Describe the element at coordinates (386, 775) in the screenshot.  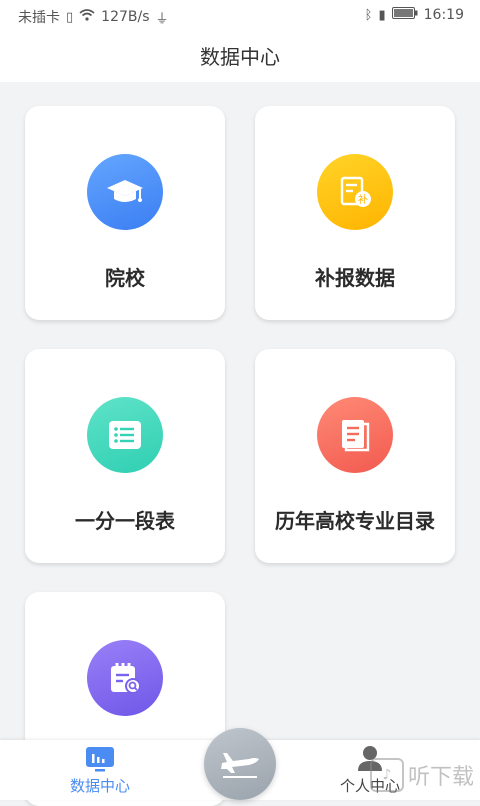
I see `watermark-logo-icon: ♪` at that location.